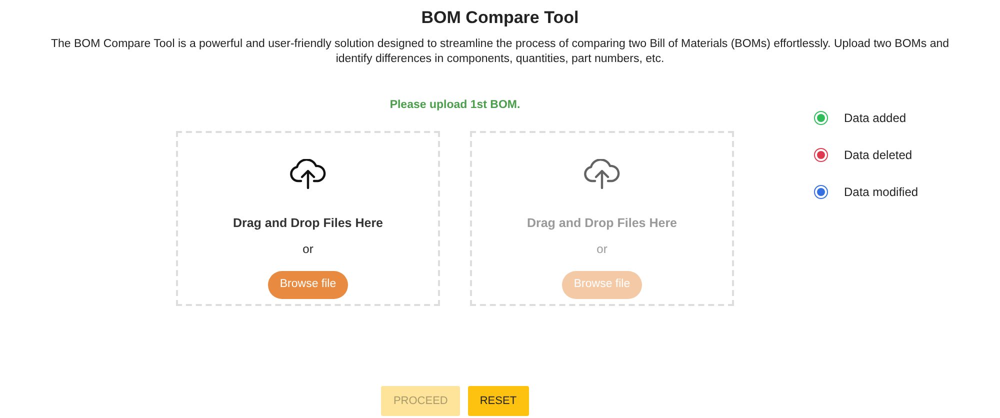 The width and height of the screenshot is (1000, 418). I want to click on legend-label: Data added, so click(875, 119).